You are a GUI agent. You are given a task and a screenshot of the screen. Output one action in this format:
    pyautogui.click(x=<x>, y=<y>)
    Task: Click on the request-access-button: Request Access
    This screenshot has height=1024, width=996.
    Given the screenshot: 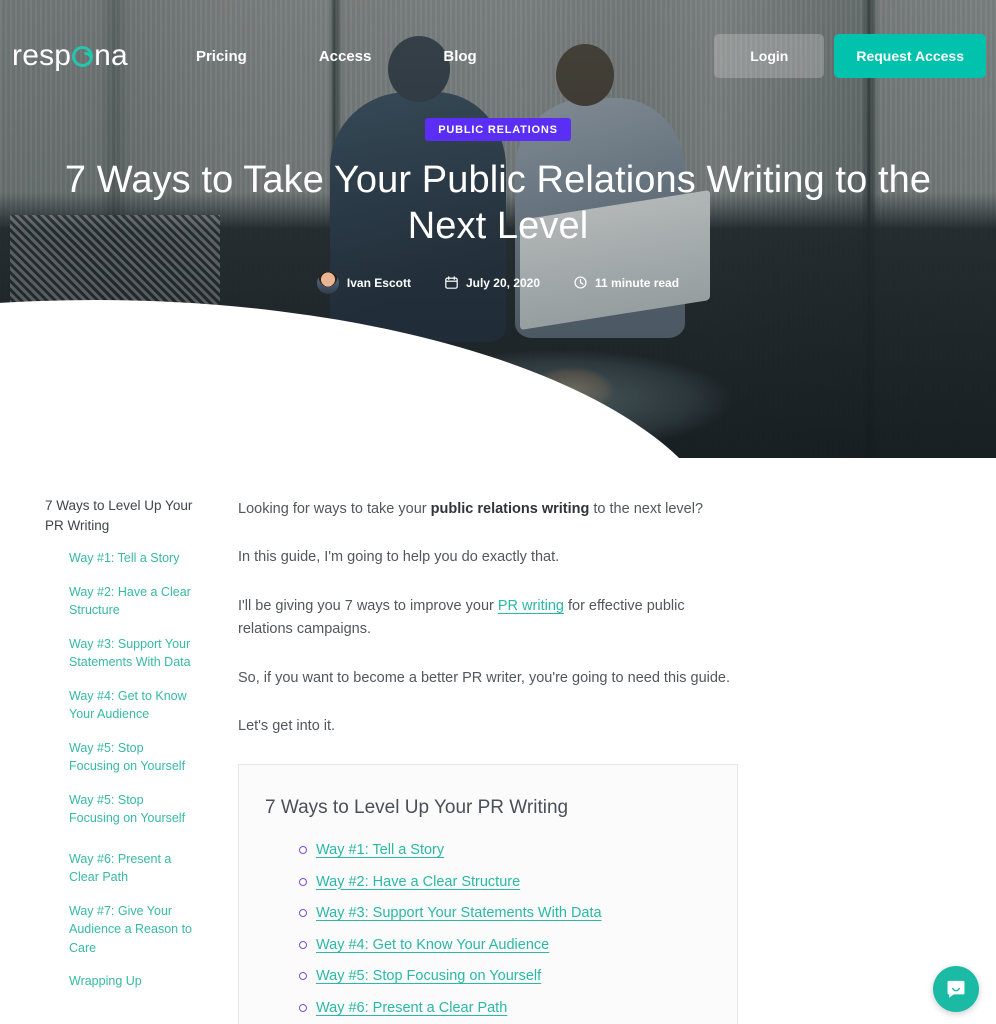 What is the action you would take?
    pyautogui.click(x=910, y=56)
    